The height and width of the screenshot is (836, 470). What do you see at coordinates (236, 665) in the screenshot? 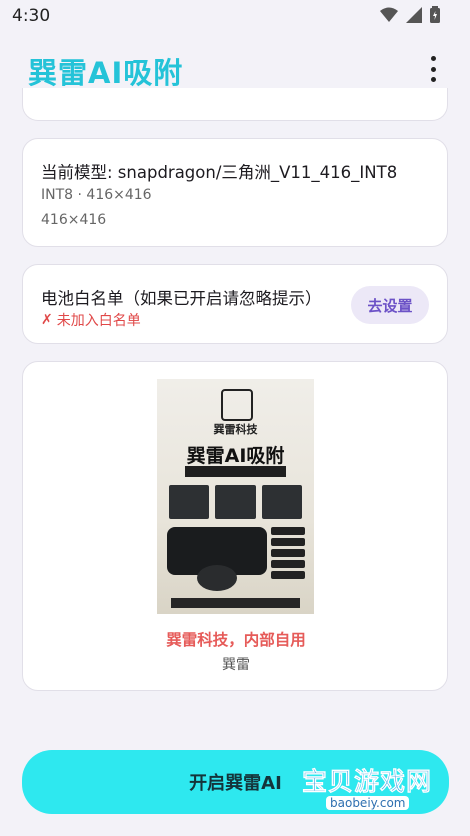
I see `banner-subtitle: 巽雷` at bounding box center [236, 665].